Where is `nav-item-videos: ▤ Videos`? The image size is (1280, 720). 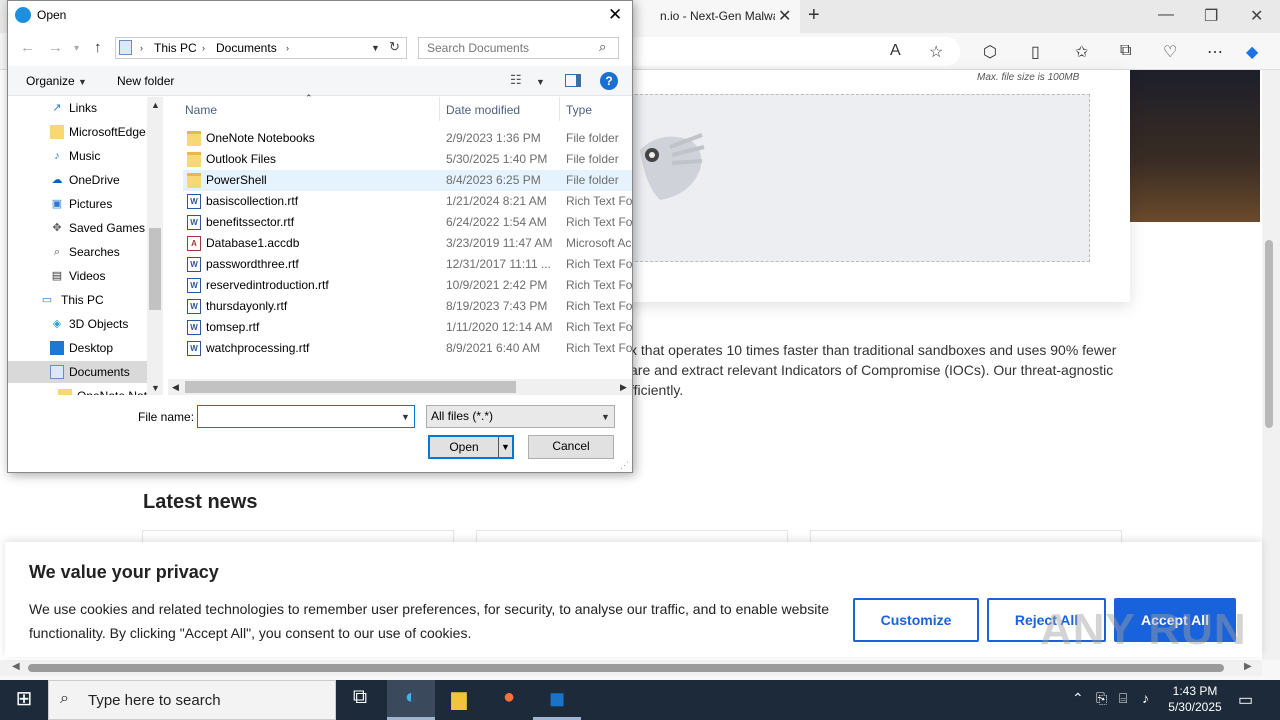
nav-item-videos: ▤ Videos is located at coordinates (78, 276).